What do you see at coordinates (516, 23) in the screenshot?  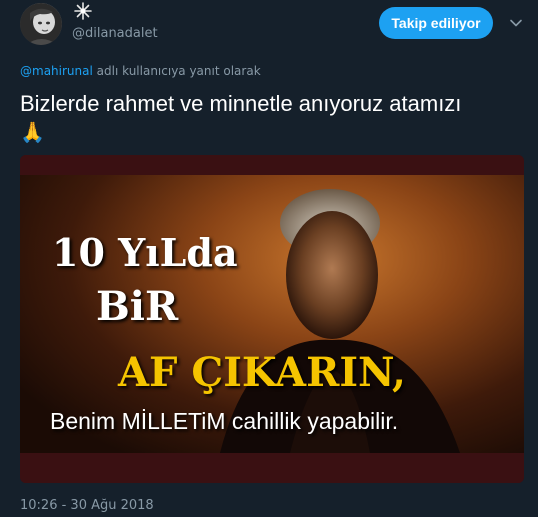 I see `chevron-down-icon` at bounding box center [516, 23].